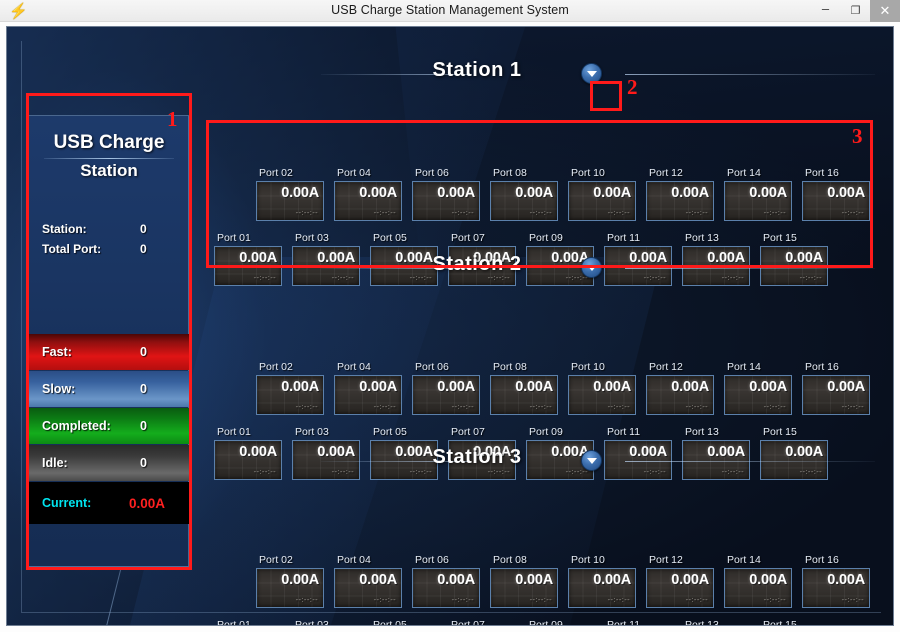  What do you see at coordinates (109, 503) in the screenshot?
I see `status-row-current: Current: 0.00A` at bounding box center [109, 503].